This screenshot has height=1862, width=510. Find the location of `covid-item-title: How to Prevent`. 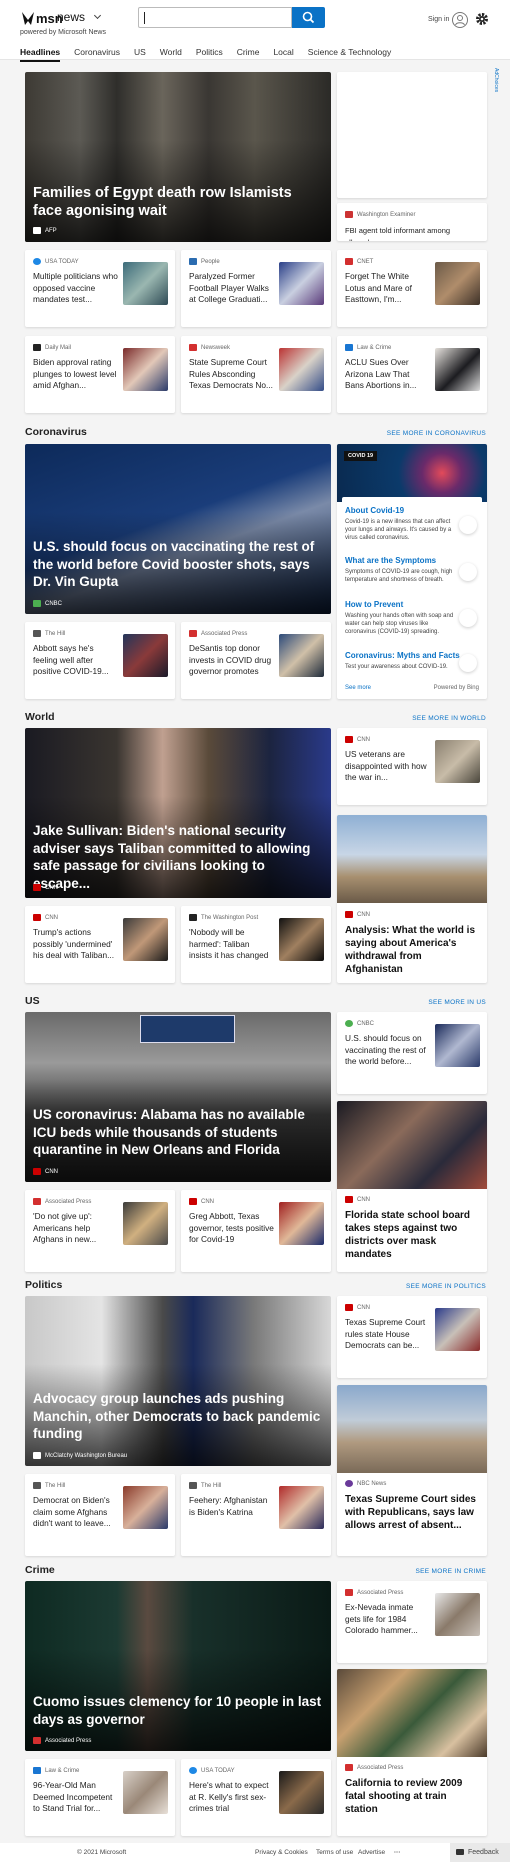

covid-item-title: How to Prevent is located at coordinates (374, 604).